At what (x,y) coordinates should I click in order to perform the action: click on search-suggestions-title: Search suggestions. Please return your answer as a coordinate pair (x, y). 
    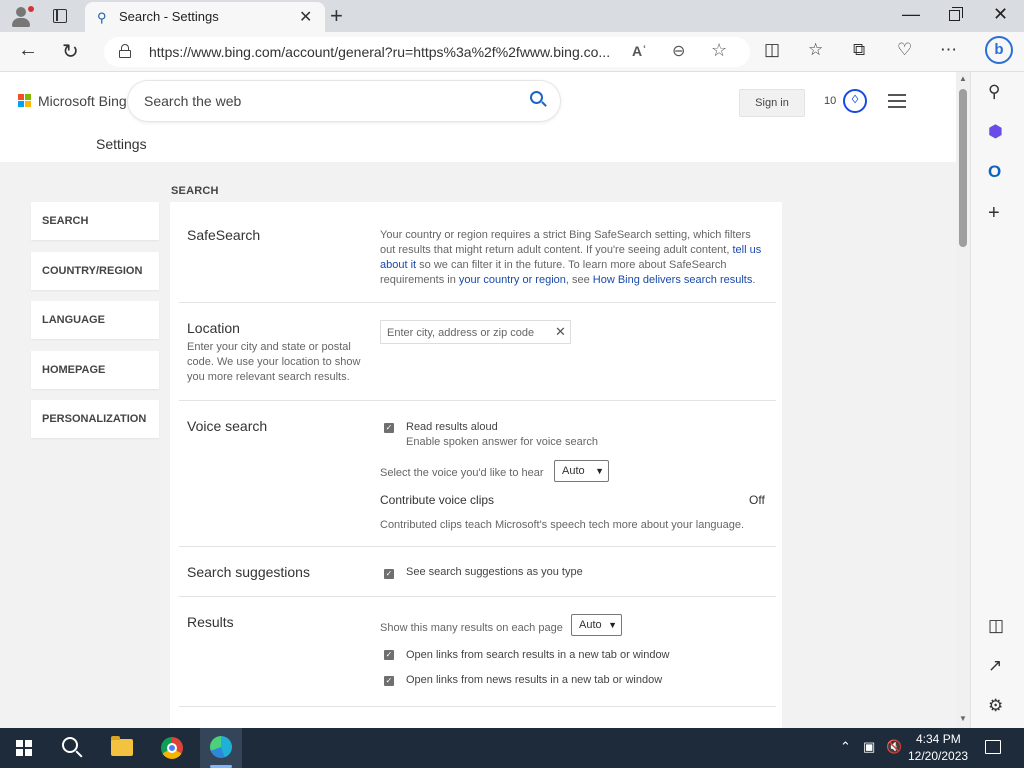
    Looking at the image, I should click on (248, 572).